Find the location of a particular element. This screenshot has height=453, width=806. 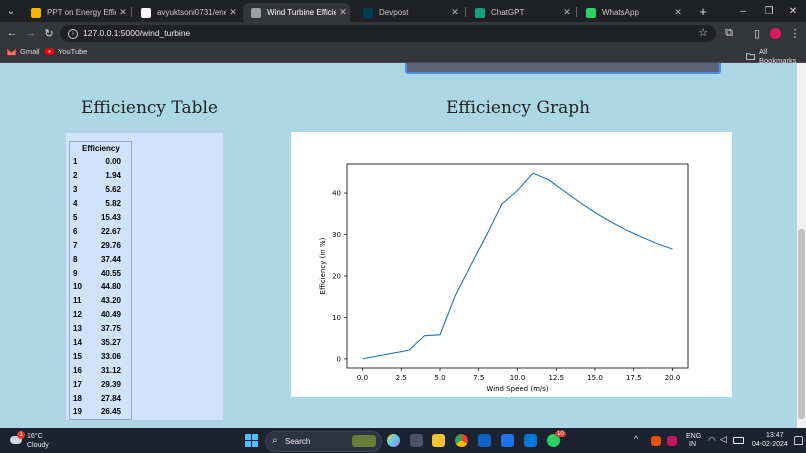

efficiency-value: 22.67 is located at coordinates (110, 231).